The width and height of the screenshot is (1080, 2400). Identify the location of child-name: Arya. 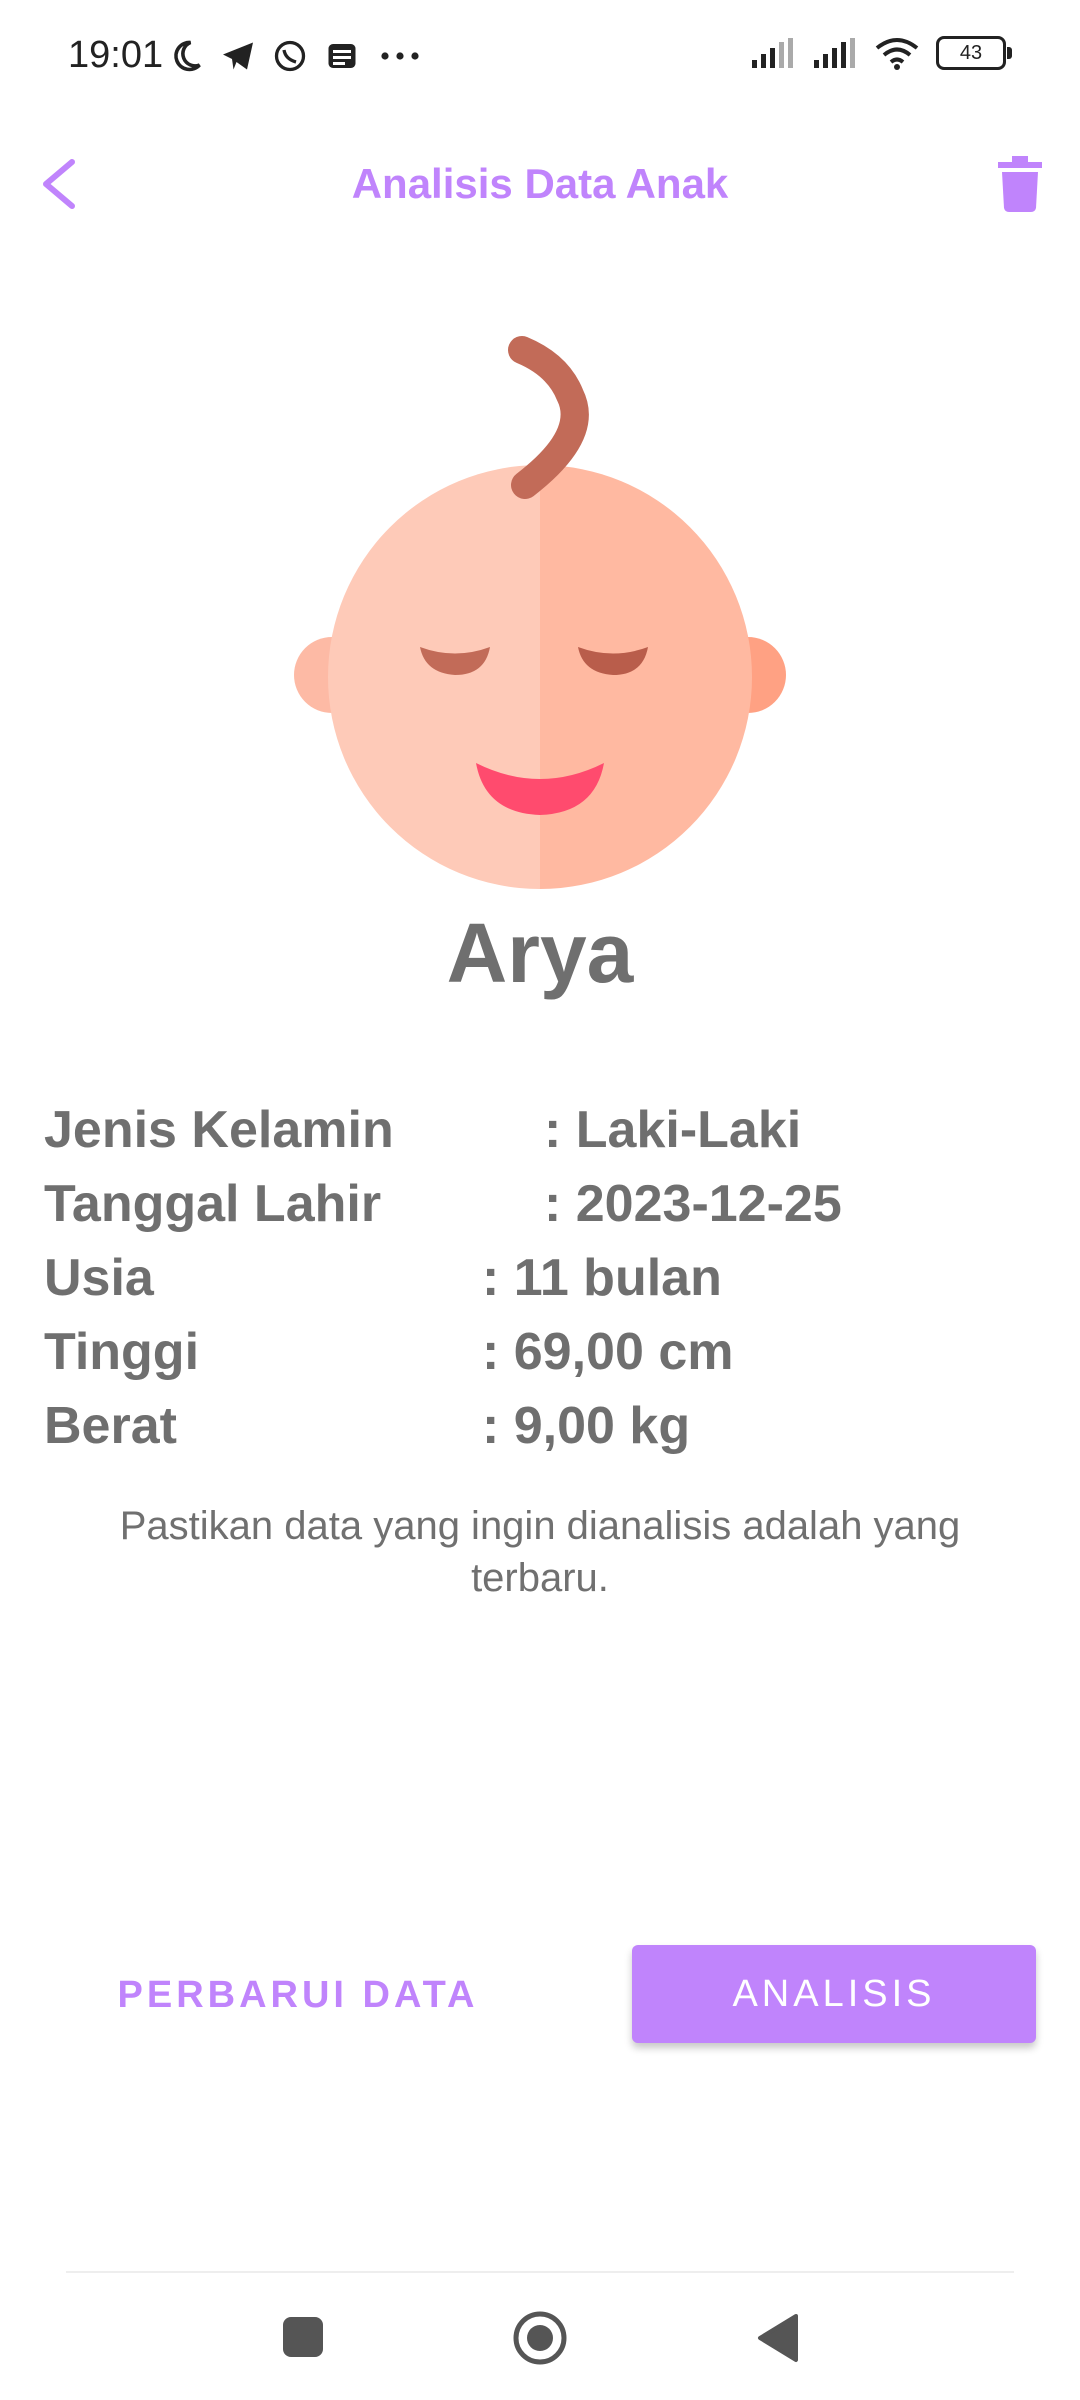
(540, 953).